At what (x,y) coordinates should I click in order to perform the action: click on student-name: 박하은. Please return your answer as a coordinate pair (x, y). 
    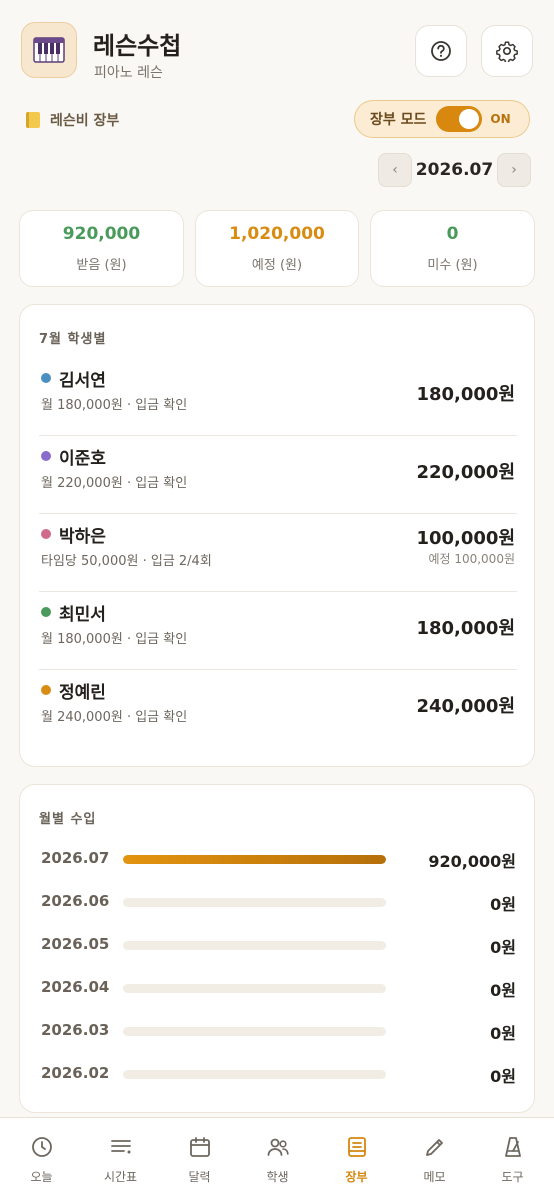
    Looking at the image, I should click on (82, 537).